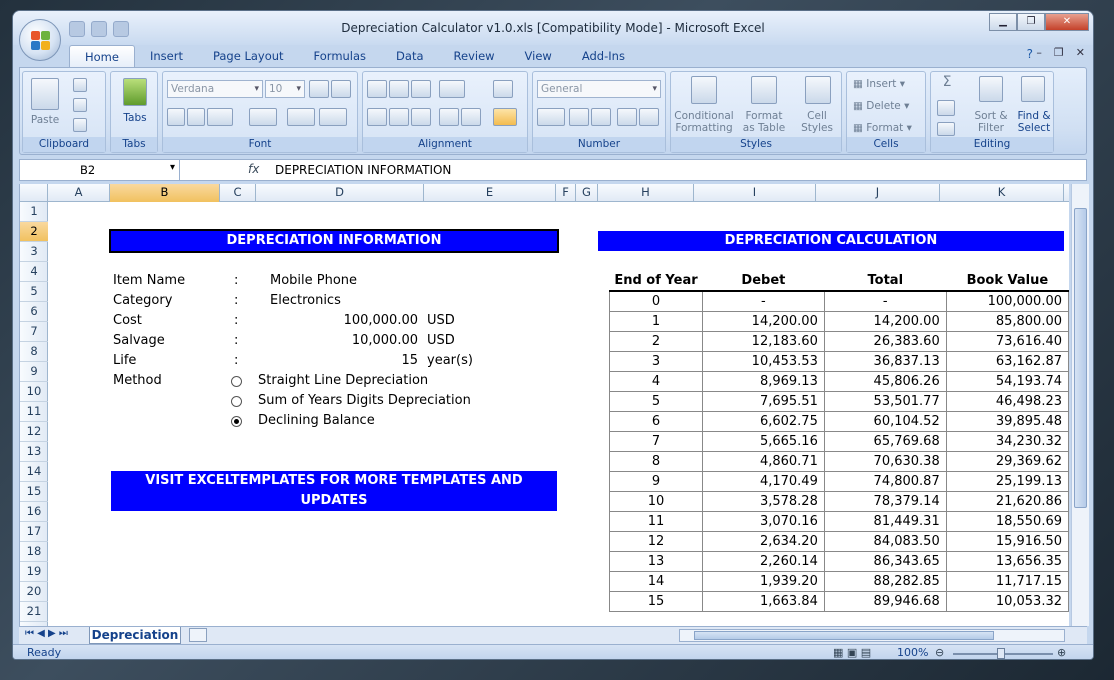  Describe the element at coordinates (80, 125) in the screenshot. I see `format-painter-icon` at that location.